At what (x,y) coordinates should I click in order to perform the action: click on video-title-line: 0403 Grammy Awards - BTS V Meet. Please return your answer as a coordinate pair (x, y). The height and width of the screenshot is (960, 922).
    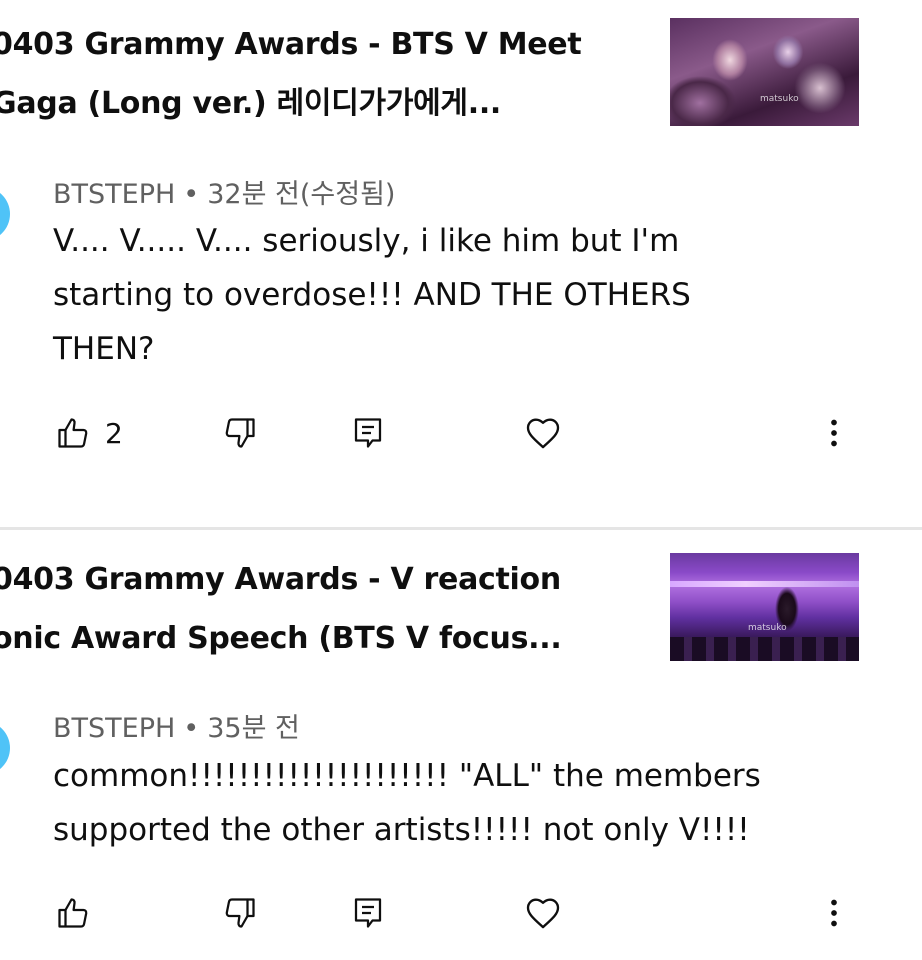
    Looking at the image, I should click on (291, 44).